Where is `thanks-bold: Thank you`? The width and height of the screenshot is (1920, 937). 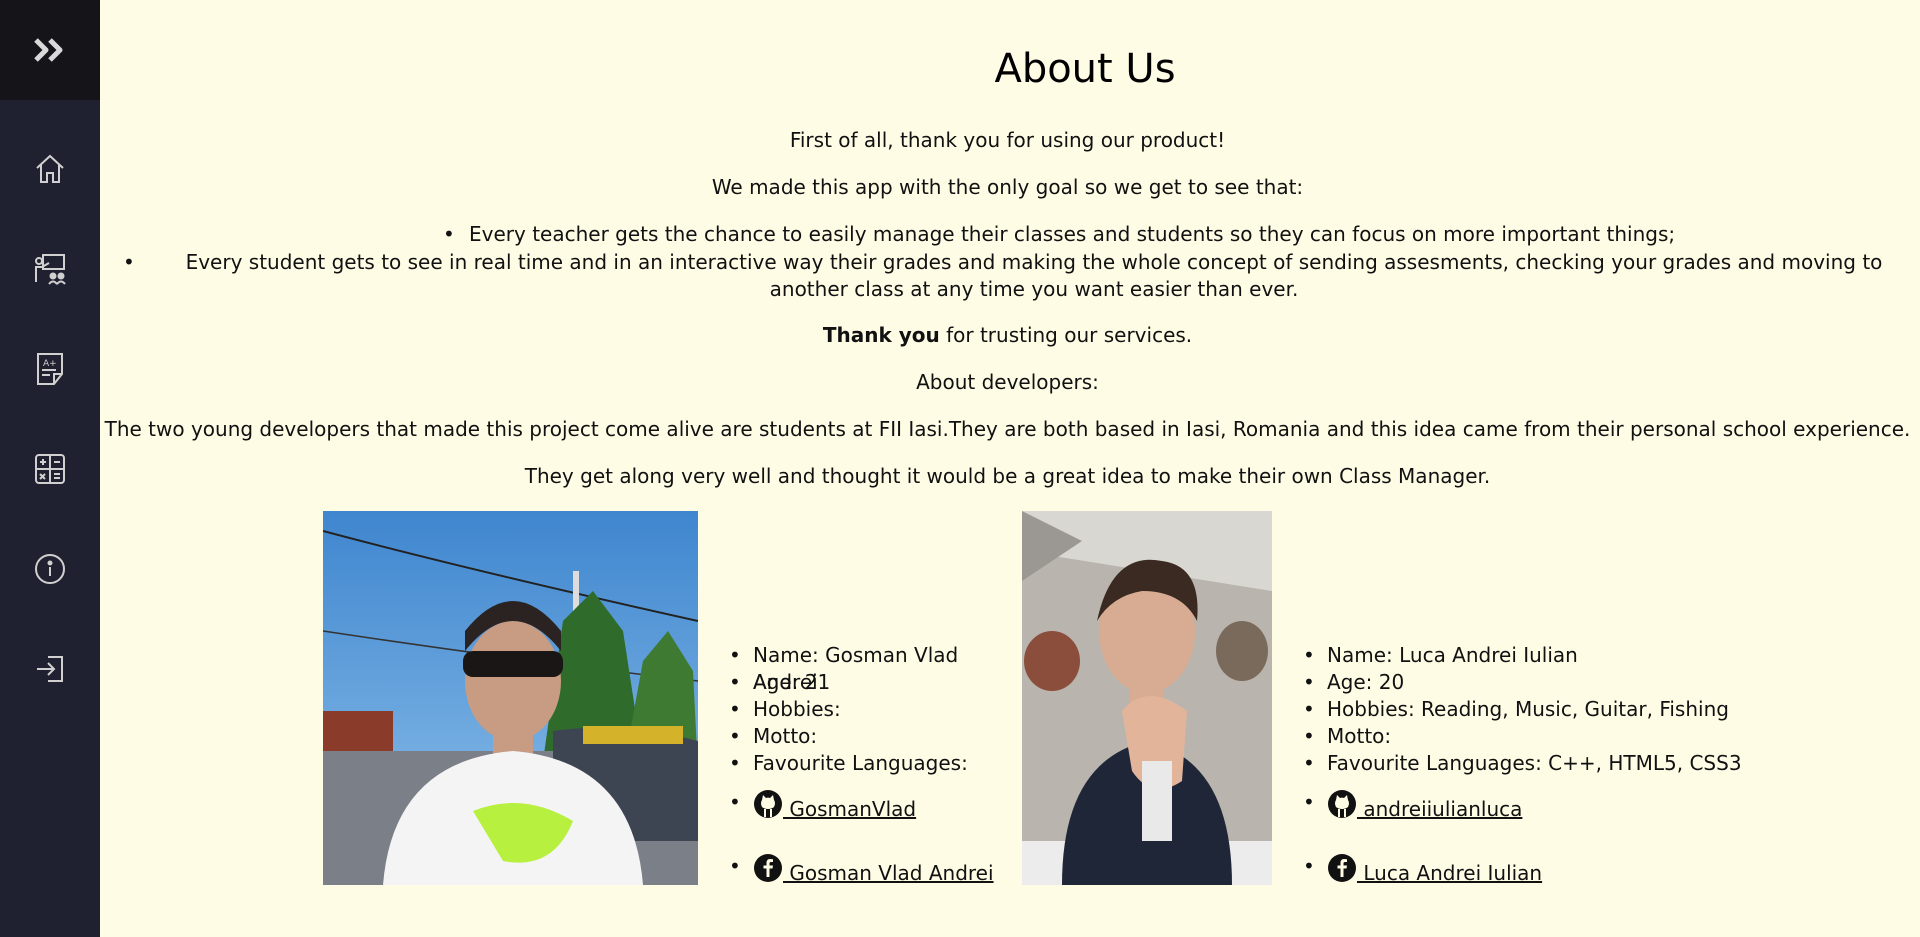 thanks-bold: Thank you is located at coordinates (881, 335).